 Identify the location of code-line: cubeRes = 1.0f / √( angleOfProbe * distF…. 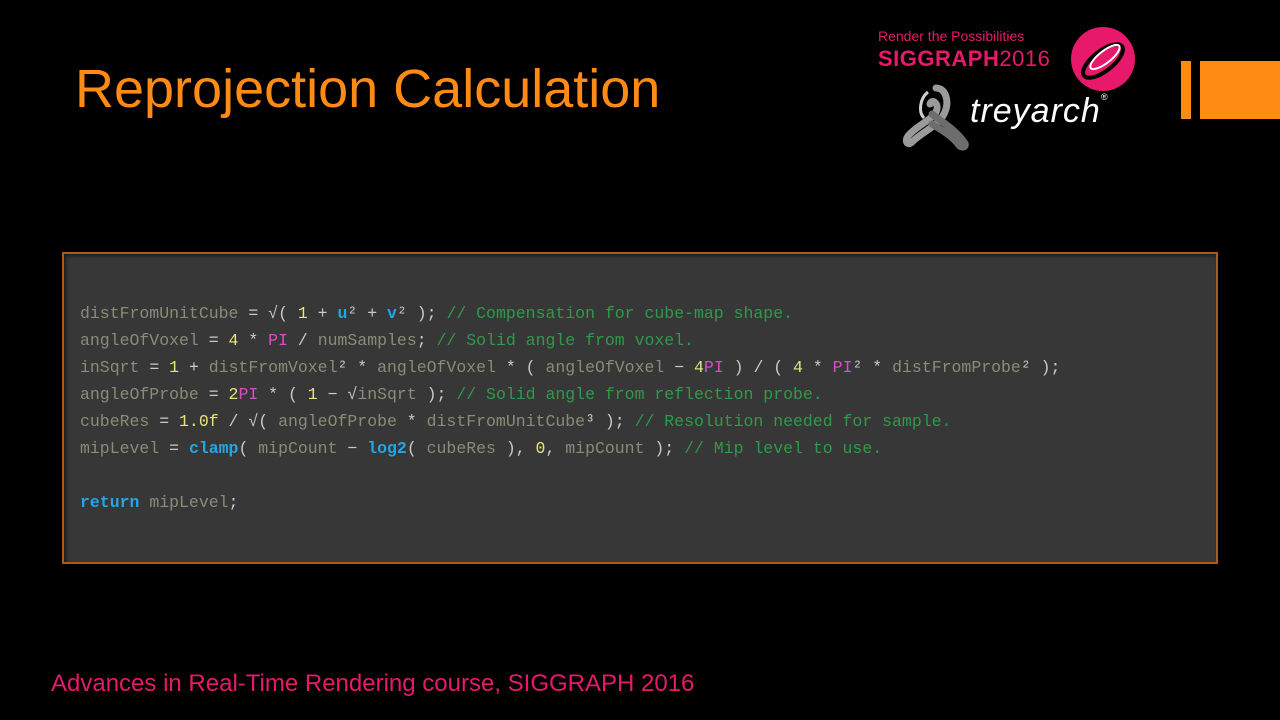
(570, 421).